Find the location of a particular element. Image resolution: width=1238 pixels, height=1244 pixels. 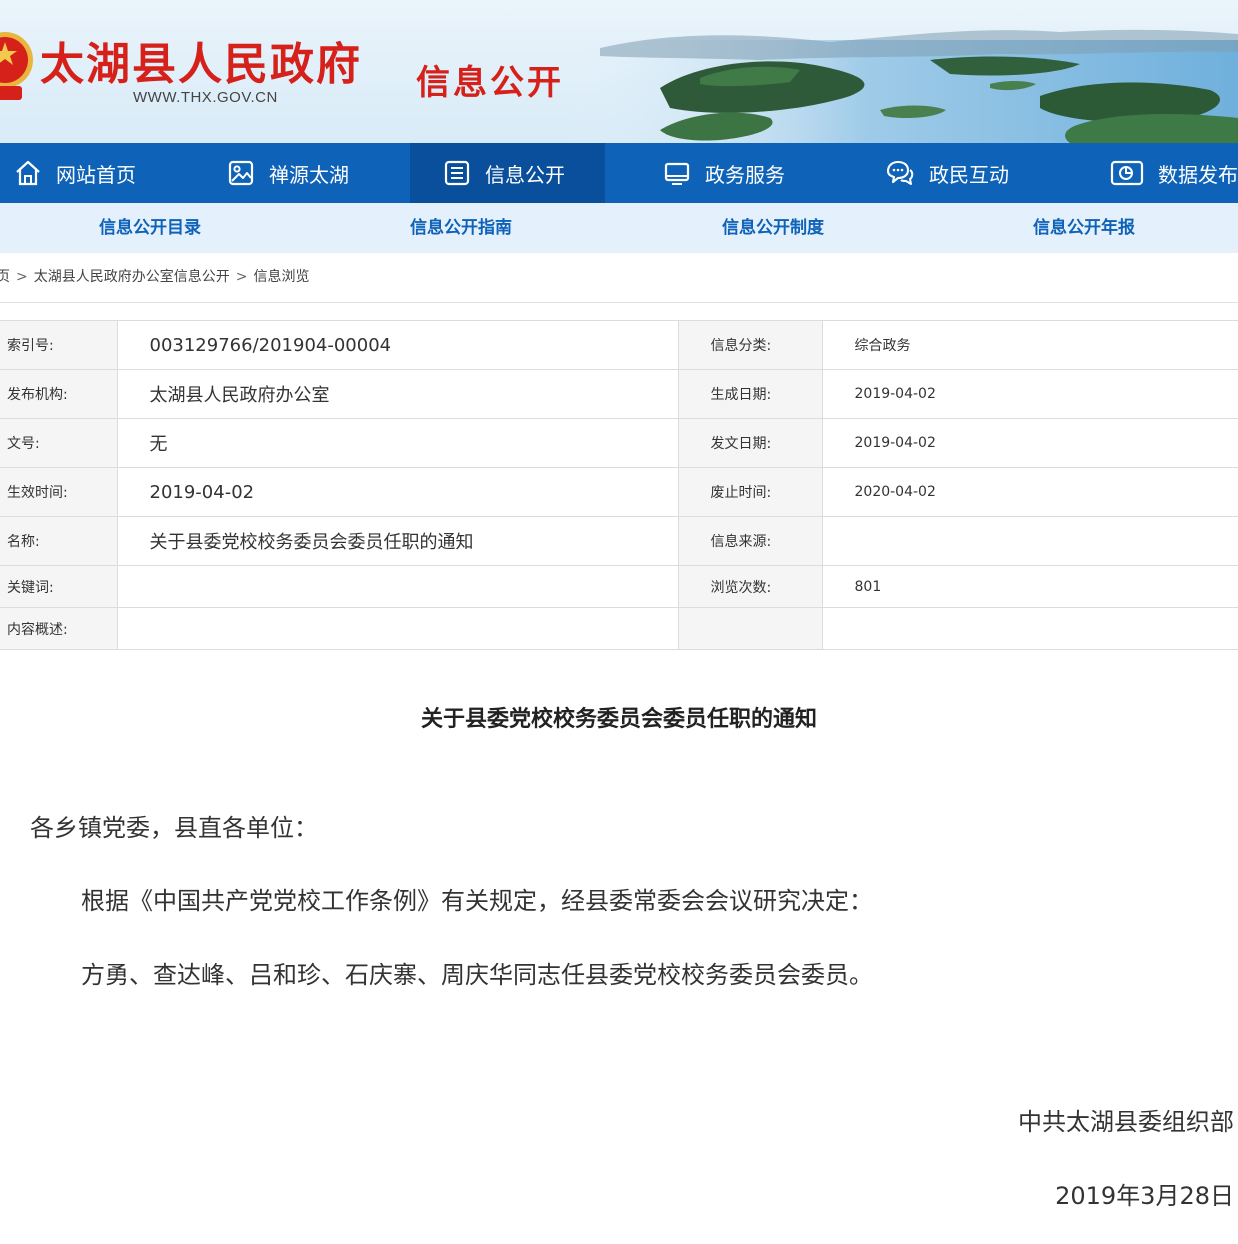

meta-value: 2020-04-02 is located at coordinates (1029, 492).